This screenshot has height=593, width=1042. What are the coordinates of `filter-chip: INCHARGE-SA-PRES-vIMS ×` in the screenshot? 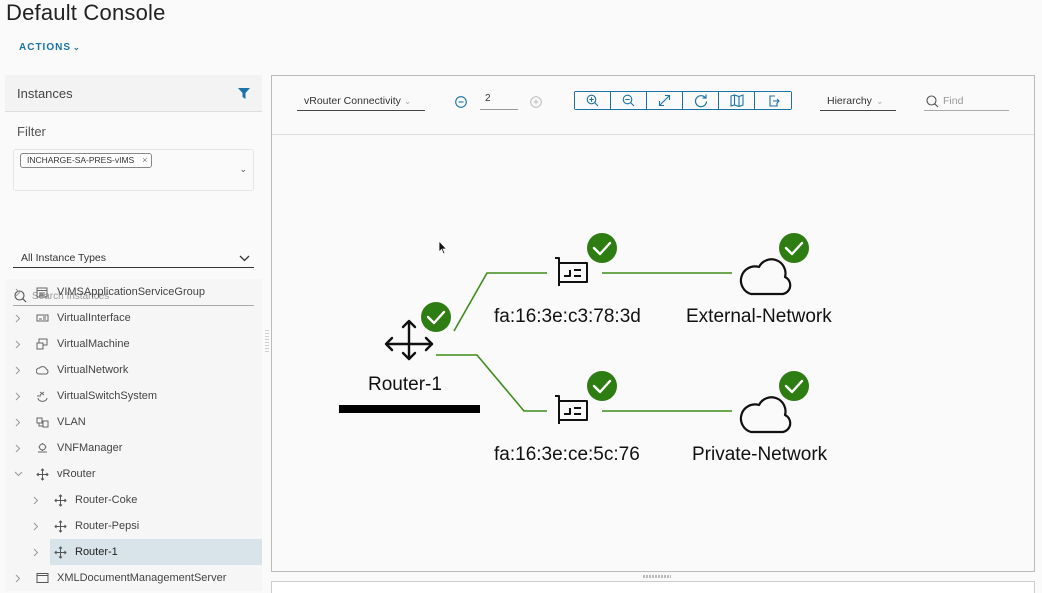 It's located at (86, 160).